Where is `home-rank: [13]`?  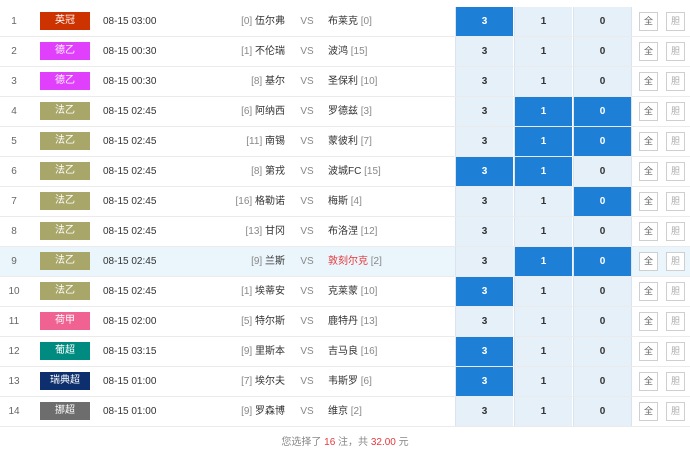 home-rank: [13] is located at coordinates (254, 231).